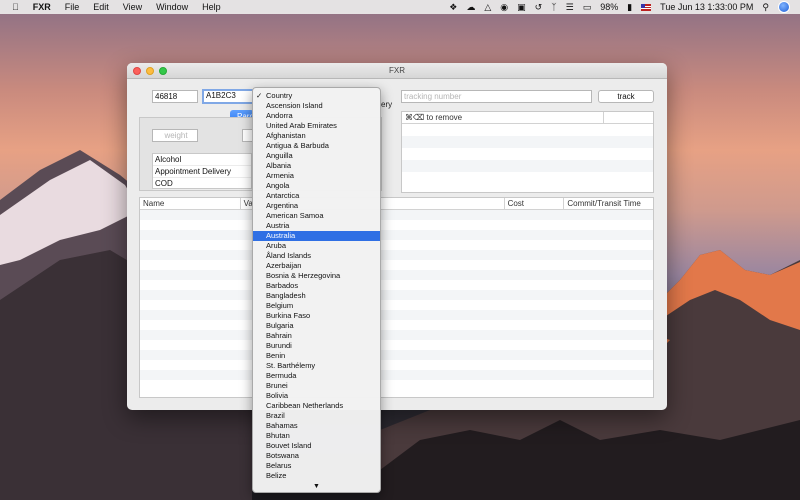 The height and width of the screenshot is (500, 800). I want to click on country-option: Belgium, so click(316, 306).